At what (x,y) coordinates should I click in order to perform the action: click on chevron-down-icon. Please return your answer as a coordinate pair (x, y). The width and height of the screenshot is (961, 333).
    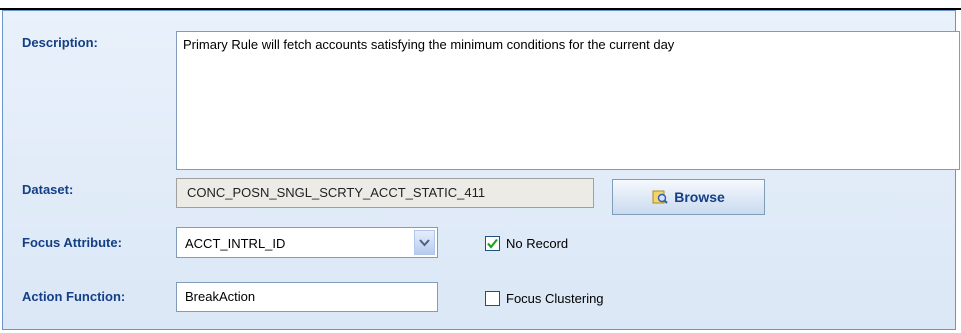
    Looking at the image, I should click on (424, 242).